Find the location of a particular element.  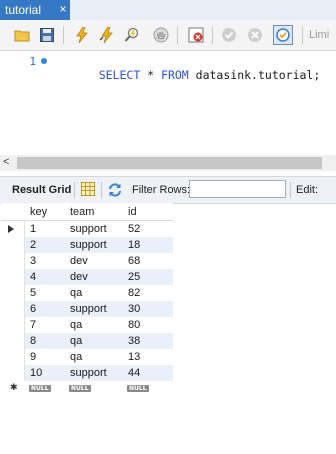

new-row-asterisk-icon: ✱ is located at coordinates (14, 387).